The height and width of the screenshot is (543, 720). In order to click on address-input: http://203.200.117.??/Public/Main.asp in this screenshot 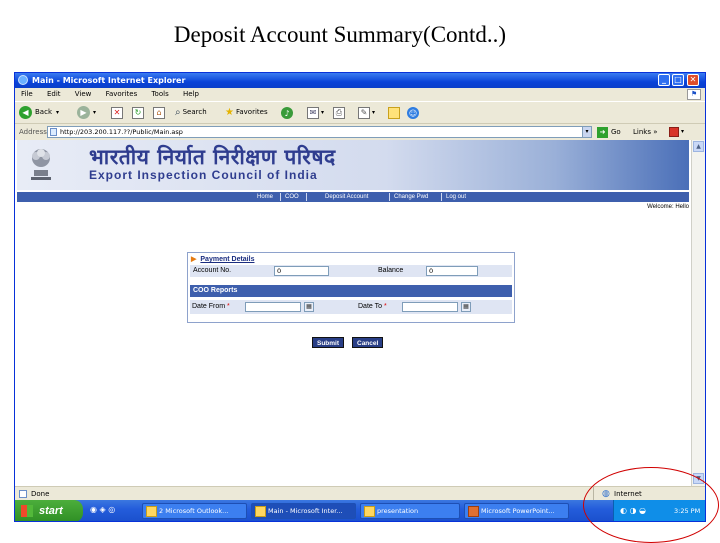, I will do `click(319, 132)`.